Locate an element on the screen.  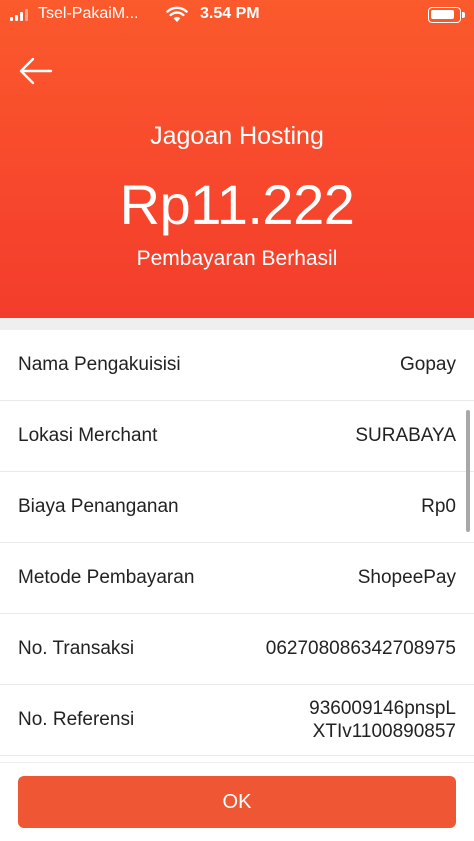
footer: OK is located at coordinates (237, 801).